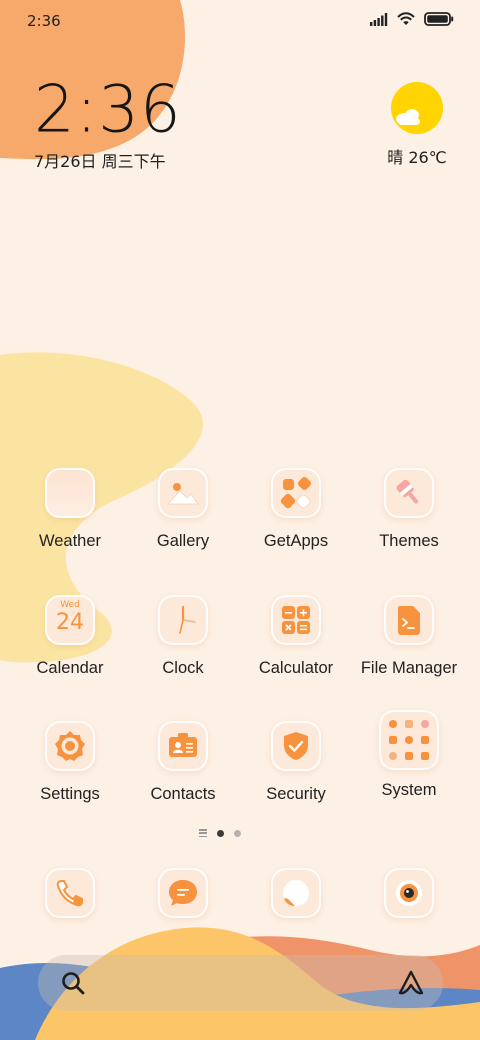 Image resolution: width=480 pixels, height=1040 pixels. What do you see at coordinates (296, 794) in the screenshot?
I see `app-label: Security` at bounding box center [296, 794].